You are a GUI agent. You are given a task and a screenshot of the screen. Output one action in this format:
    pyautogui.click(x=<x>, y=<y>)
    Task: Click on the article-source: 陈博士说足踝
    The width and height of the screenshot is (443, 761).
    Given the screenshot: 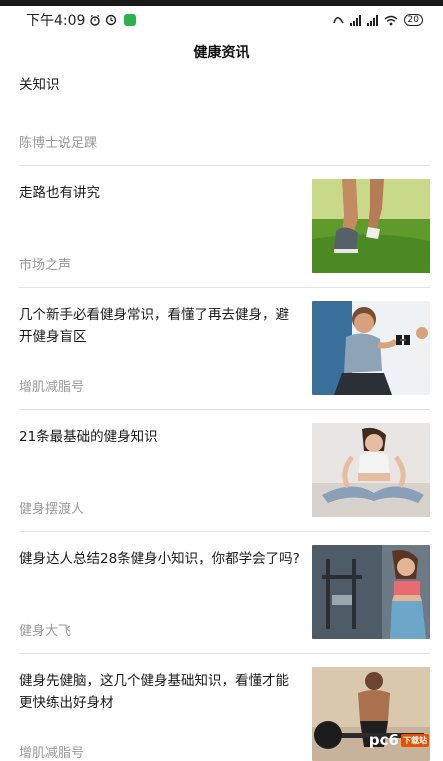 What is the action you would take?
    pyautogui.click(x=58, y=143)
    